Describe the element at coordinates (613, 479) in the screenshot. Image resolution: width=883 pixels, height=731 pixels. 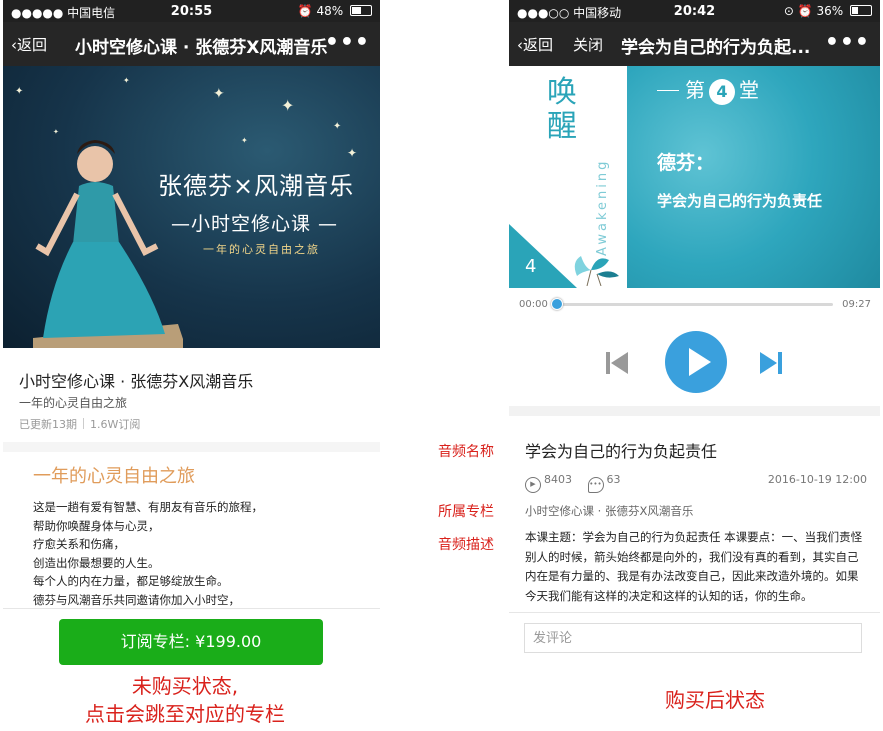
I see `comment-count: 63` at that location.